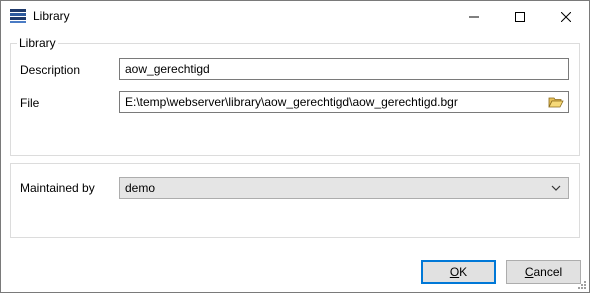 Image resolution: width=590 pixels, height=293 pixels. I want to click on cancel-label-rest: ancel, so click(548, 272).